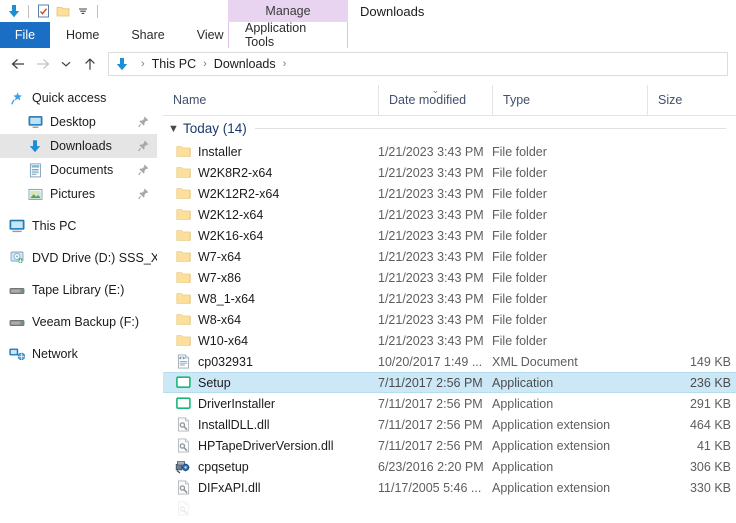  What do you see at coordinates (90, 64) in the screenshot?
I see `up-button` at bounding box center [90, 64].